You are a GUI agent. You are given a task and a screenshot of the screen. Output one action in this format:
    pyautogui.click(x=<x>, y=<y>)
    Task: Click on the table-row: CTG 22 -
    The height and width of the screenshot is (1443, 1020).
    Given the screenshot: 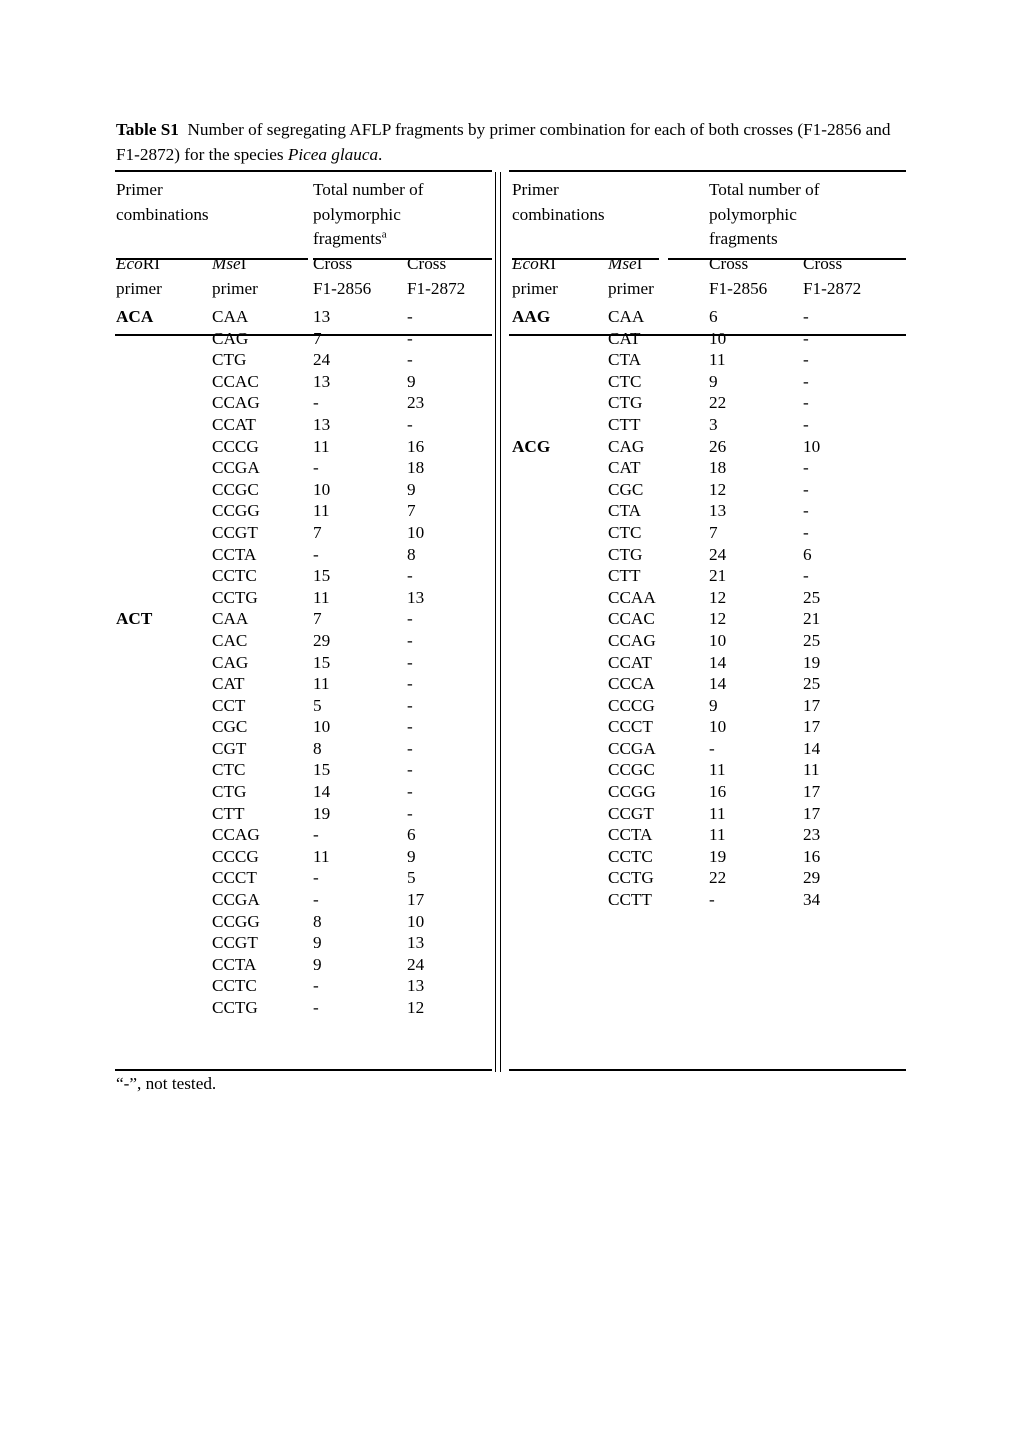 What is the action you would take?
    pyautogui.click(x=708, y=403)
    